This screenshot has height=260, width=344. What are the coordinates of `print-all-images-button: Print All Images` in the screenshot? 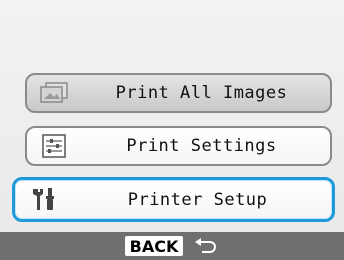 It's located at (178, 93).